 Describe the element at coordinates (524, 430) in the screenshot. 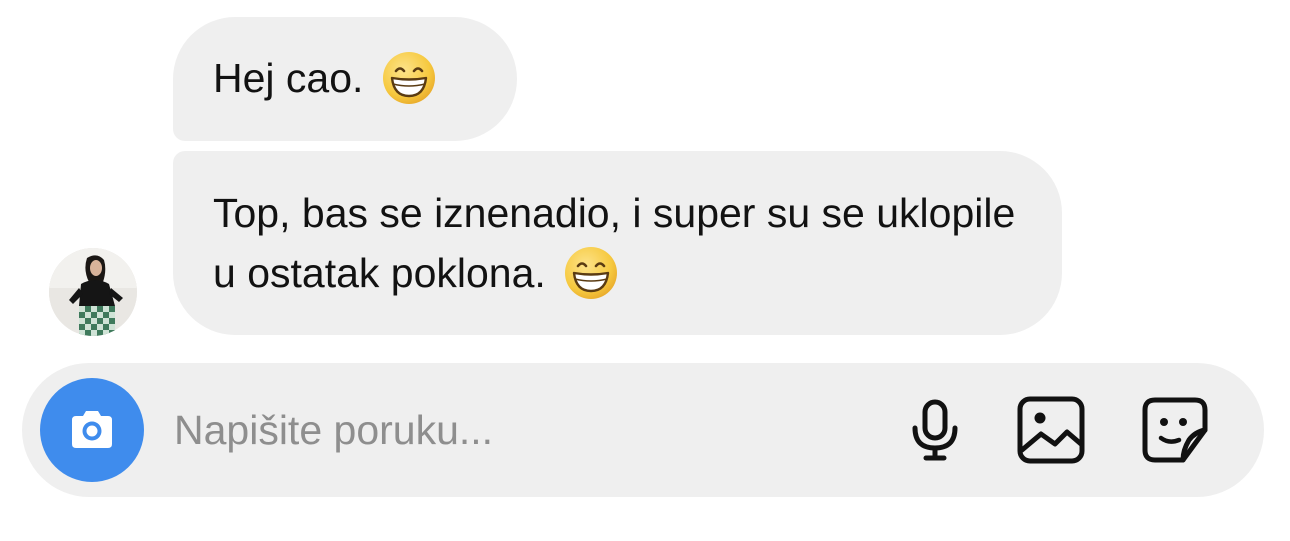

I see `message-input` at that location.